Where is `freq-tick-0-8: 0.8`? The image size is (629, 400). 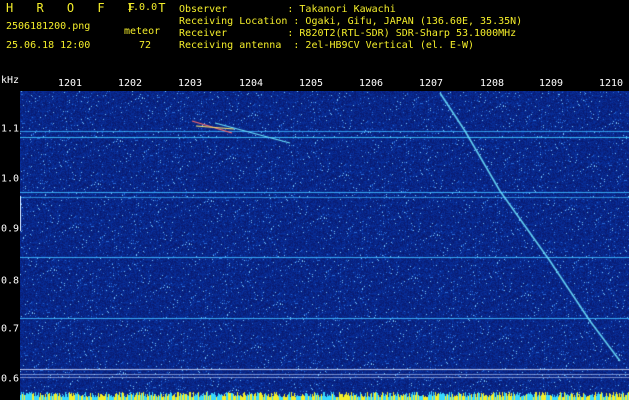
freq-tick-0-8: 0.8 is located at coordinates (10, 281).